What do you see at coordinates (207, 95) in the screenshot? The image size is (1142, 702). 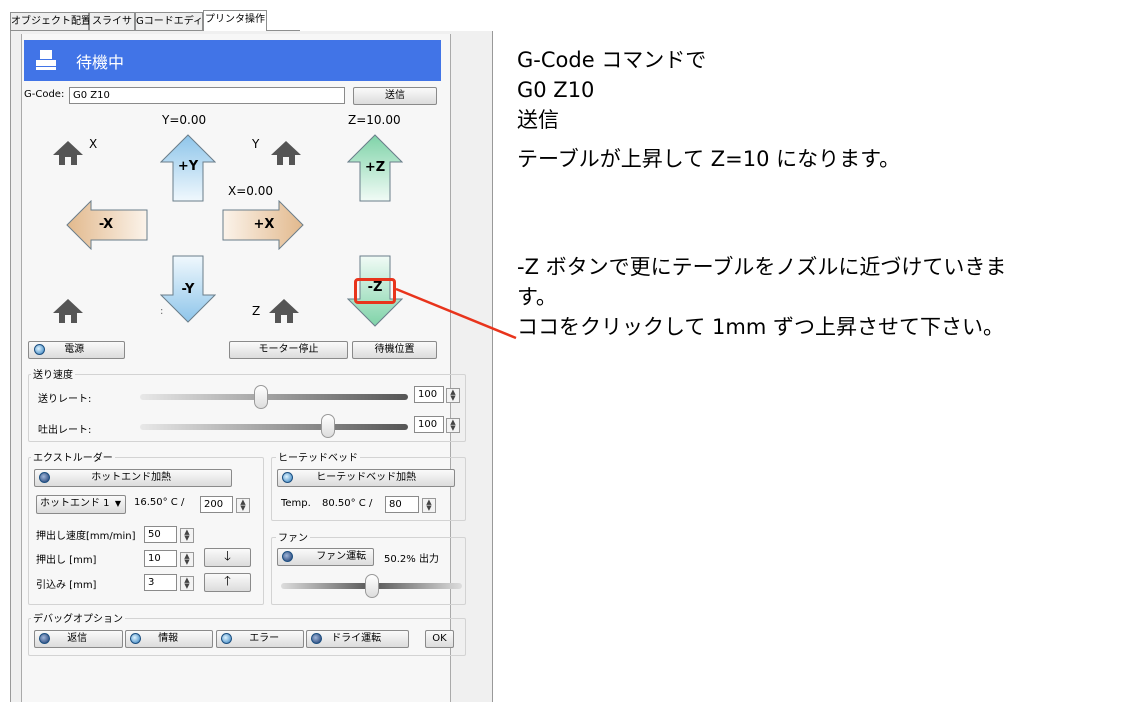 I see `gcode-input: G0 Z10` at bounding box center [207, 95].